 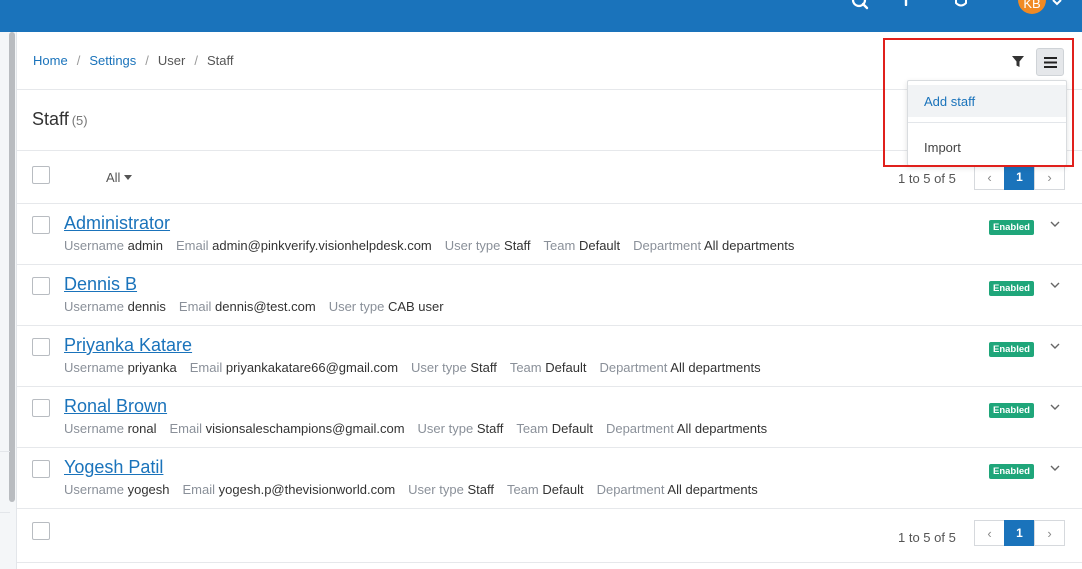 I want to click on breadcrumb-settings: Settings, so click(x=112, y=60).